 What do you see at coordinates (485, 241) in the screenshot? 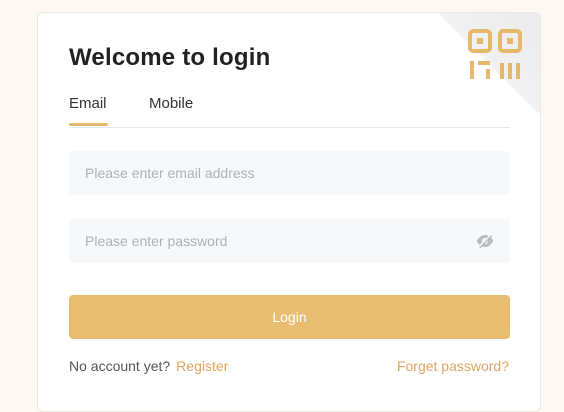
I see `eye-hidden-icon` at bounding box center [485, 241].